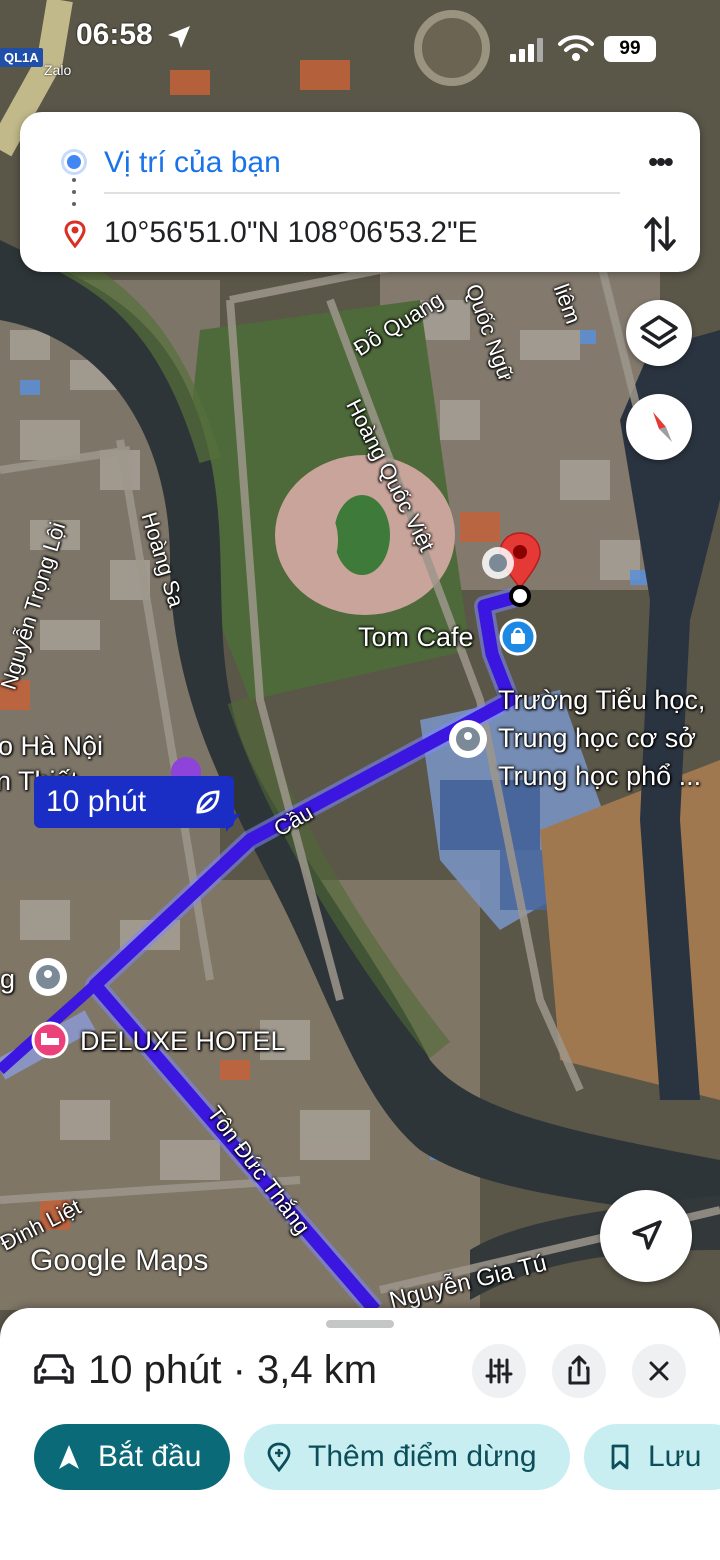 The width and height of the screenshot is (720, 1560). I want to click on place-label-school-2: Trung học cơ sở, so click(597, 738).